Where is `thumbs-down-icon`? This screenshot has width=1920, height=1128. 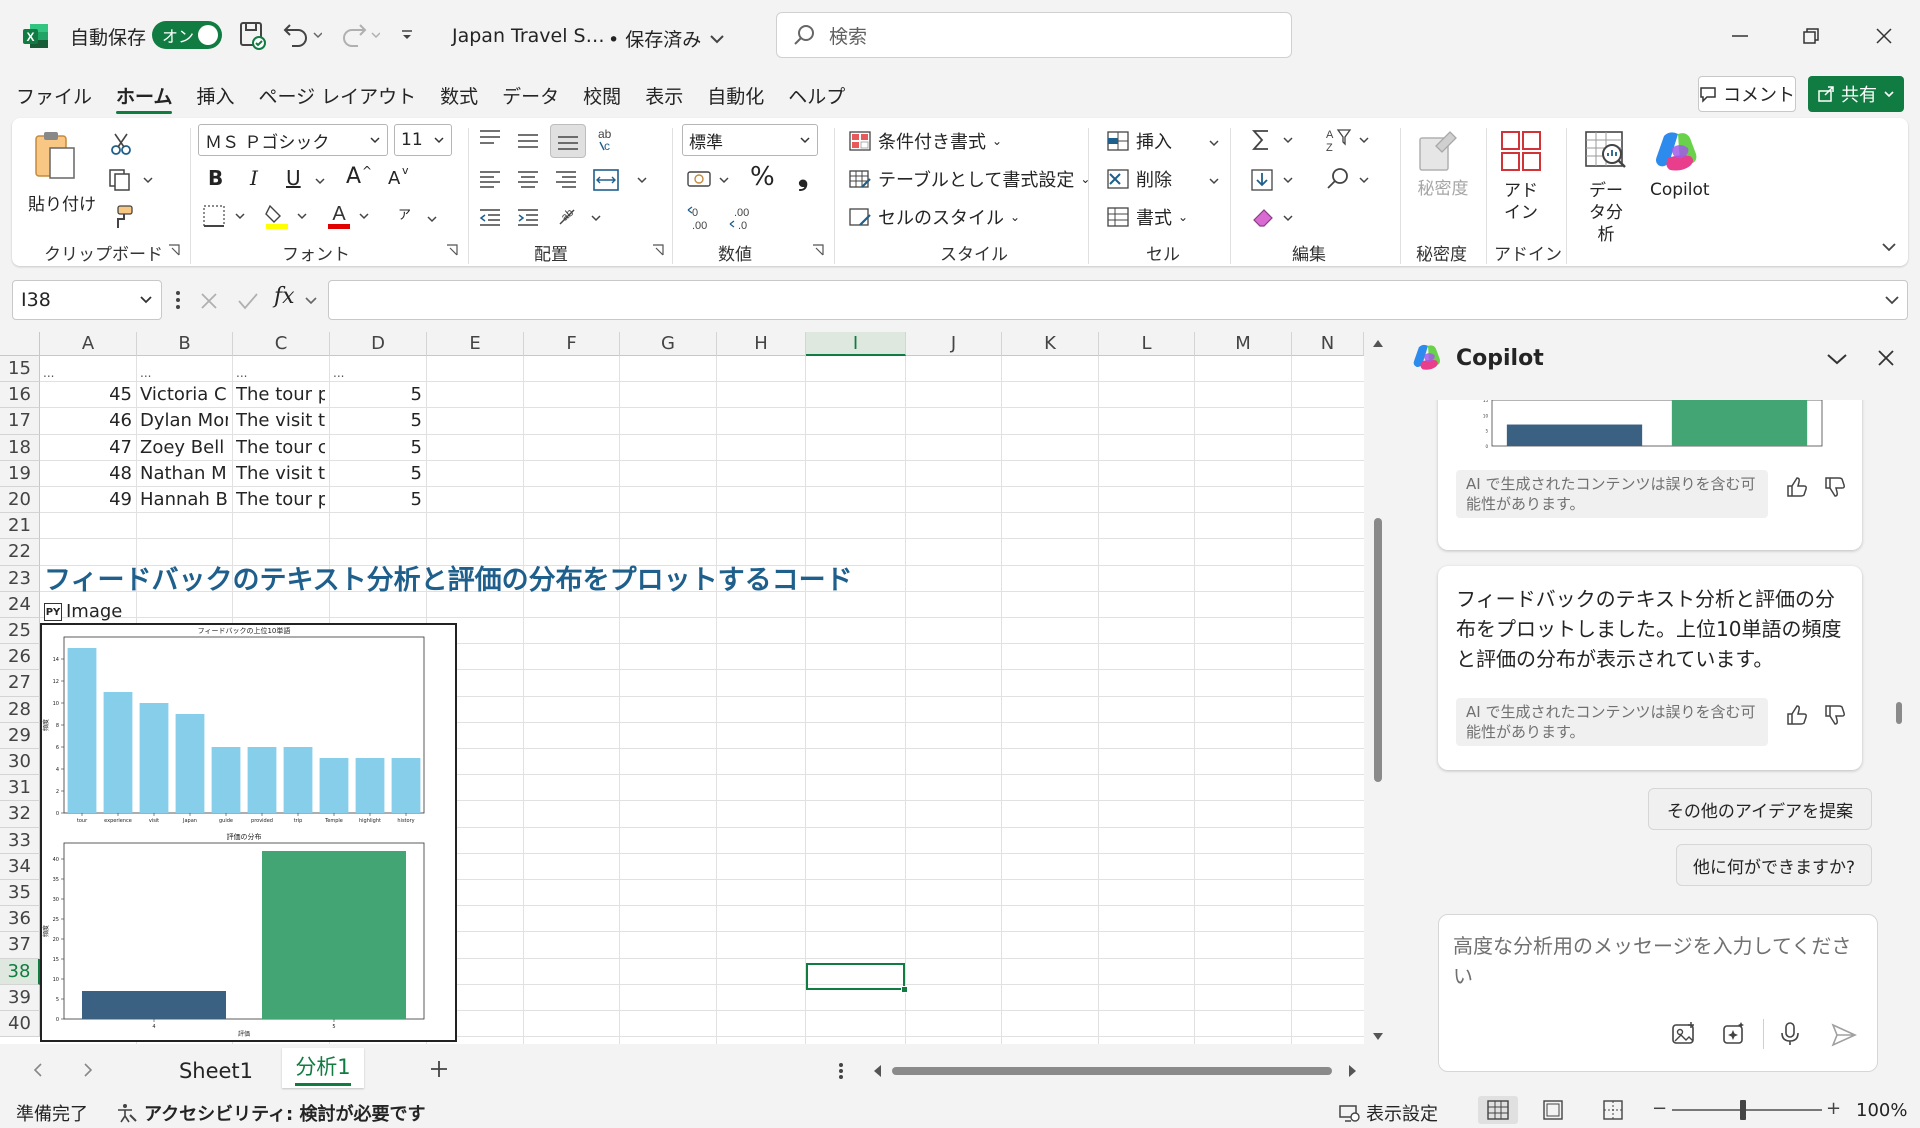 thumbs-down-icon is located at coordinates (1835, 715).